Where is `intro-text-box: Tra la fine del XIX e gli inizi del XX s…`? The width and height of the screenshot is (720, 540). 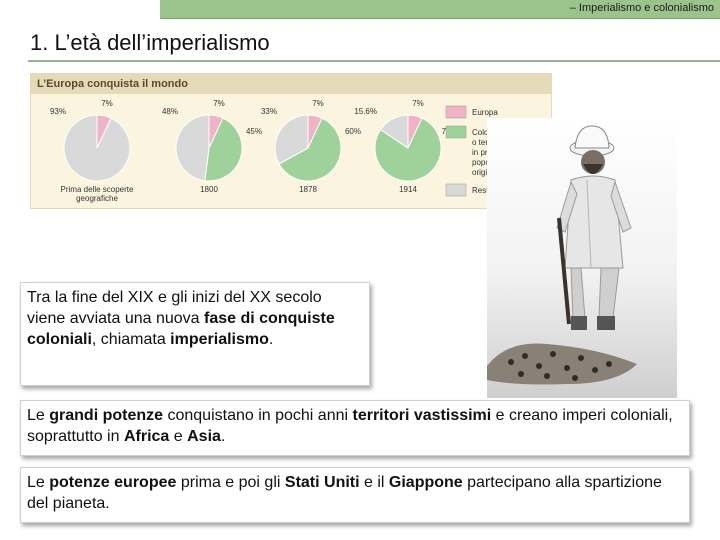 intro-text-box: Tra la fine del XIX e gli inizi del XX s… is located at coordinates (195, 334).